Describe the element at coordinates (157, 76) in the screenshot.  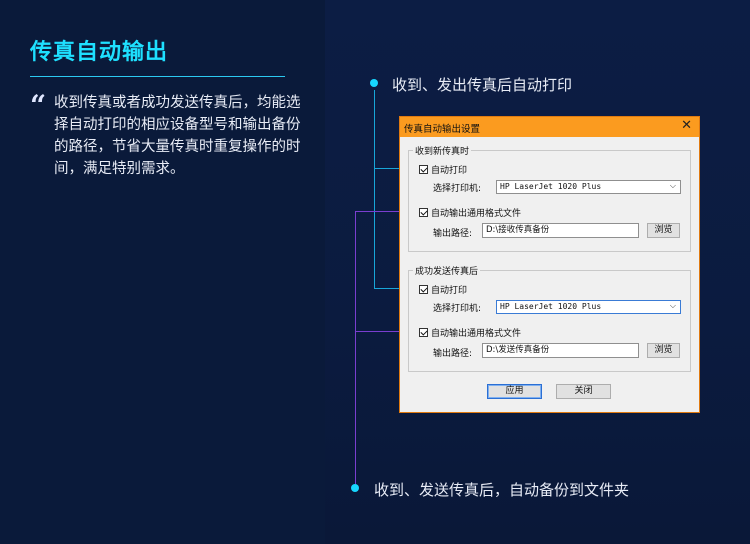
I see `title-divider` at that location.